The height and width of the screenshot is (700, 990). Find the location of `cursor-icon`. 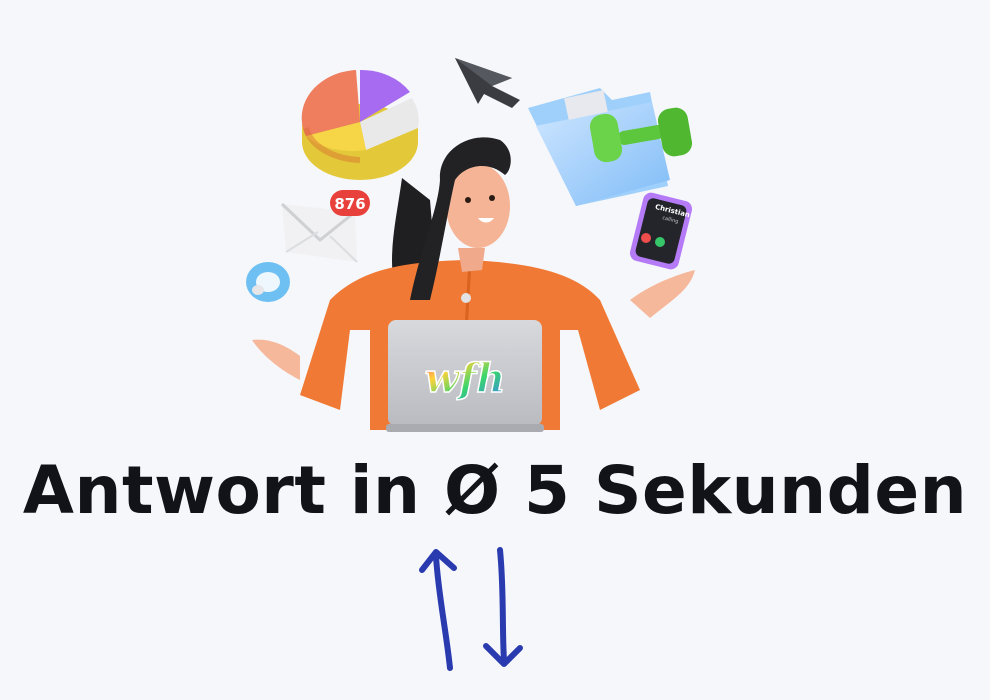

cursor-icon is located at coordinates (487, 83).